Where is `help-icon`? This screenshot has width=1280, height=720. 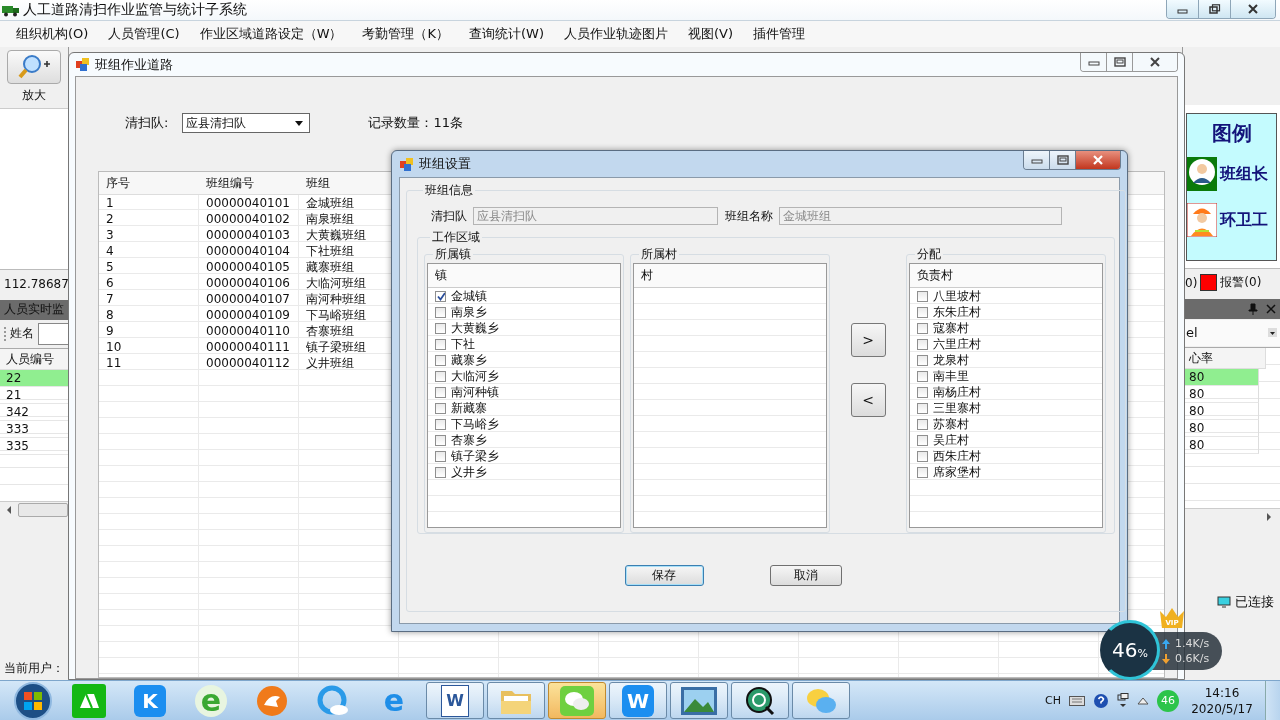 help-icon is located at coordinates (1101, 700).